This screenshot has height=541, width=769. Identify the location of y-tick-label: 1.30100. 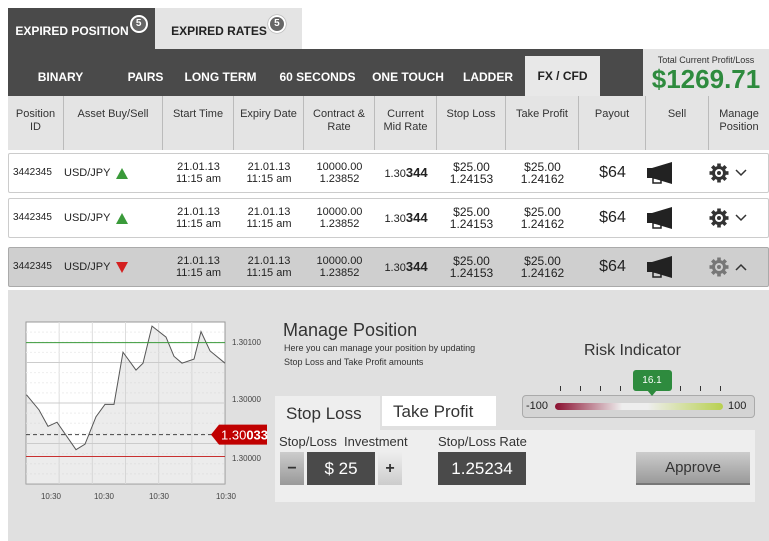
(246, 342).